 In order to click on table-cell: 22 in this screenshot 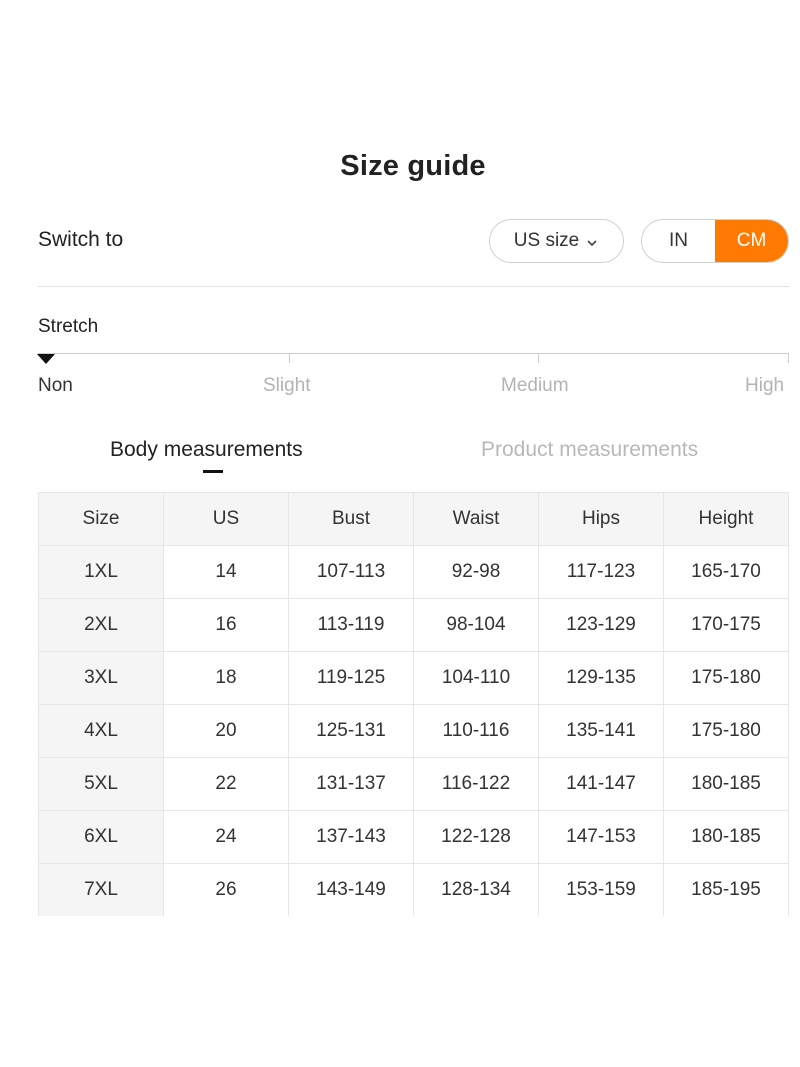, I will do `click(226, 784)`.